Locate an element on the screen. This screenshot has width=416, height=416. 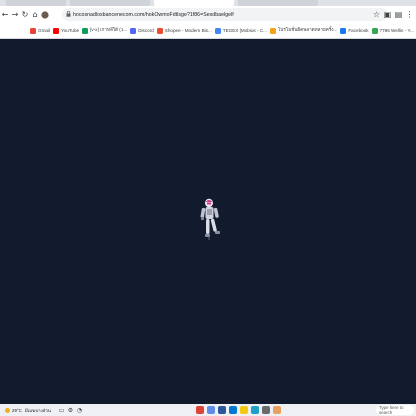
extension-icon: ▣ is located at coordinates (387, 15).